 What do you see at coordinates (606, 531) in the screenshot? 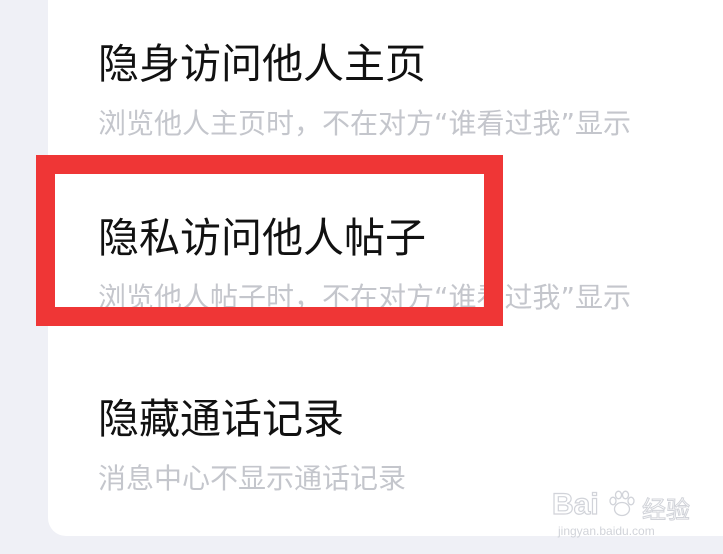
I see `watermark-url: jingyan.baidu.com` at bounding box center [606, 531].